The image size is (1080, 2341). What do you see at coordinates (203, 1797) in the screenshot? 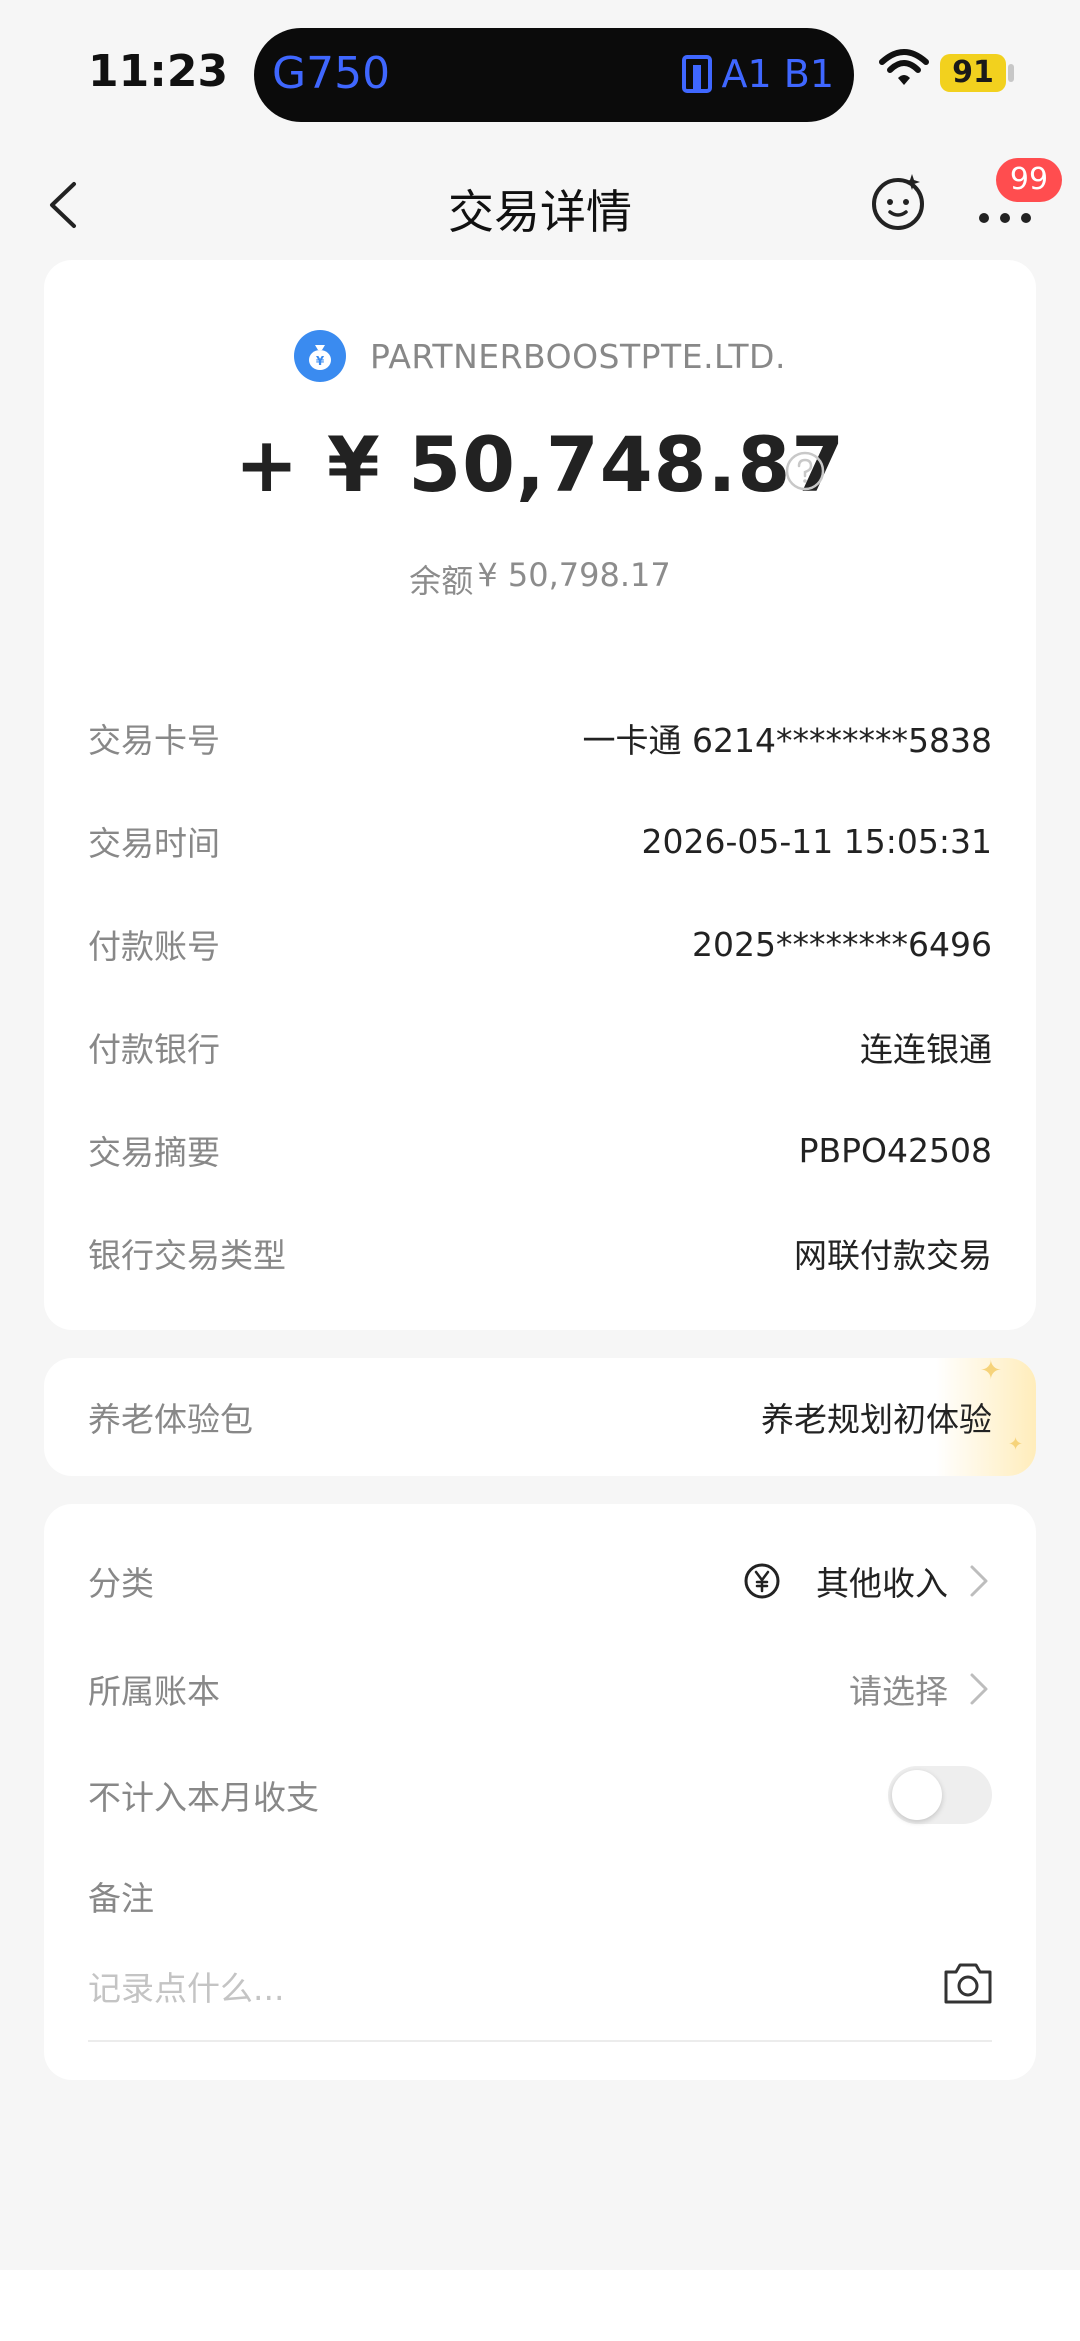
I see `exclude-label: 不计入本月收支` at bounding box center [203, 1797].